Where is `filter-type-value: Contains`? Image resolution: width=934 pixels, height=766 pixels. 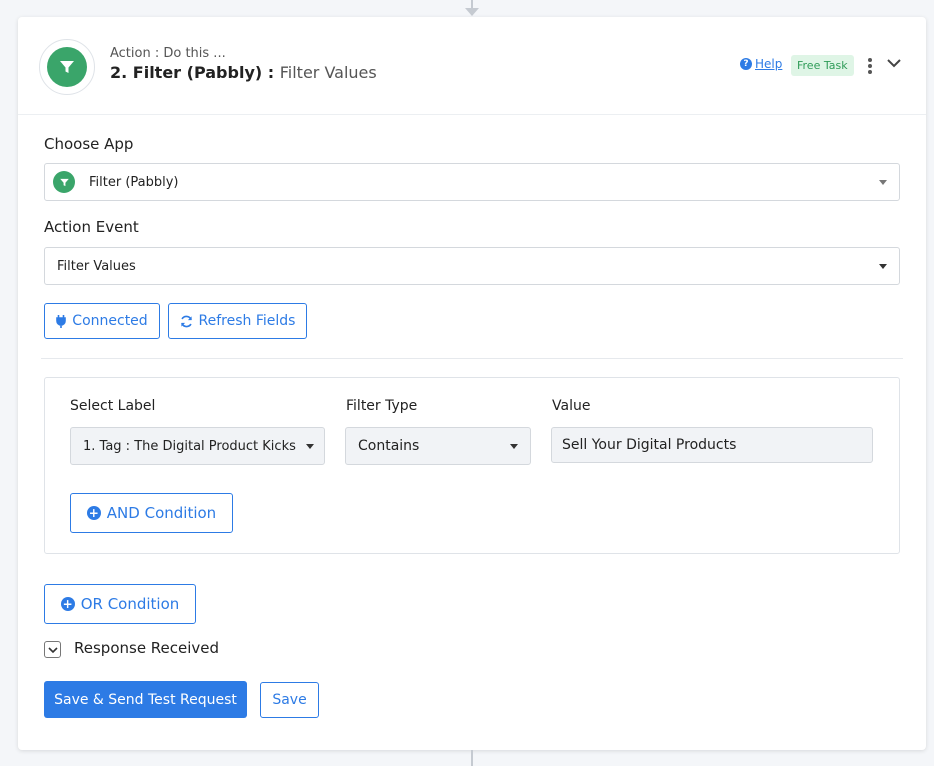 filter-type-value: Contains is located at coordinates (389, 446).